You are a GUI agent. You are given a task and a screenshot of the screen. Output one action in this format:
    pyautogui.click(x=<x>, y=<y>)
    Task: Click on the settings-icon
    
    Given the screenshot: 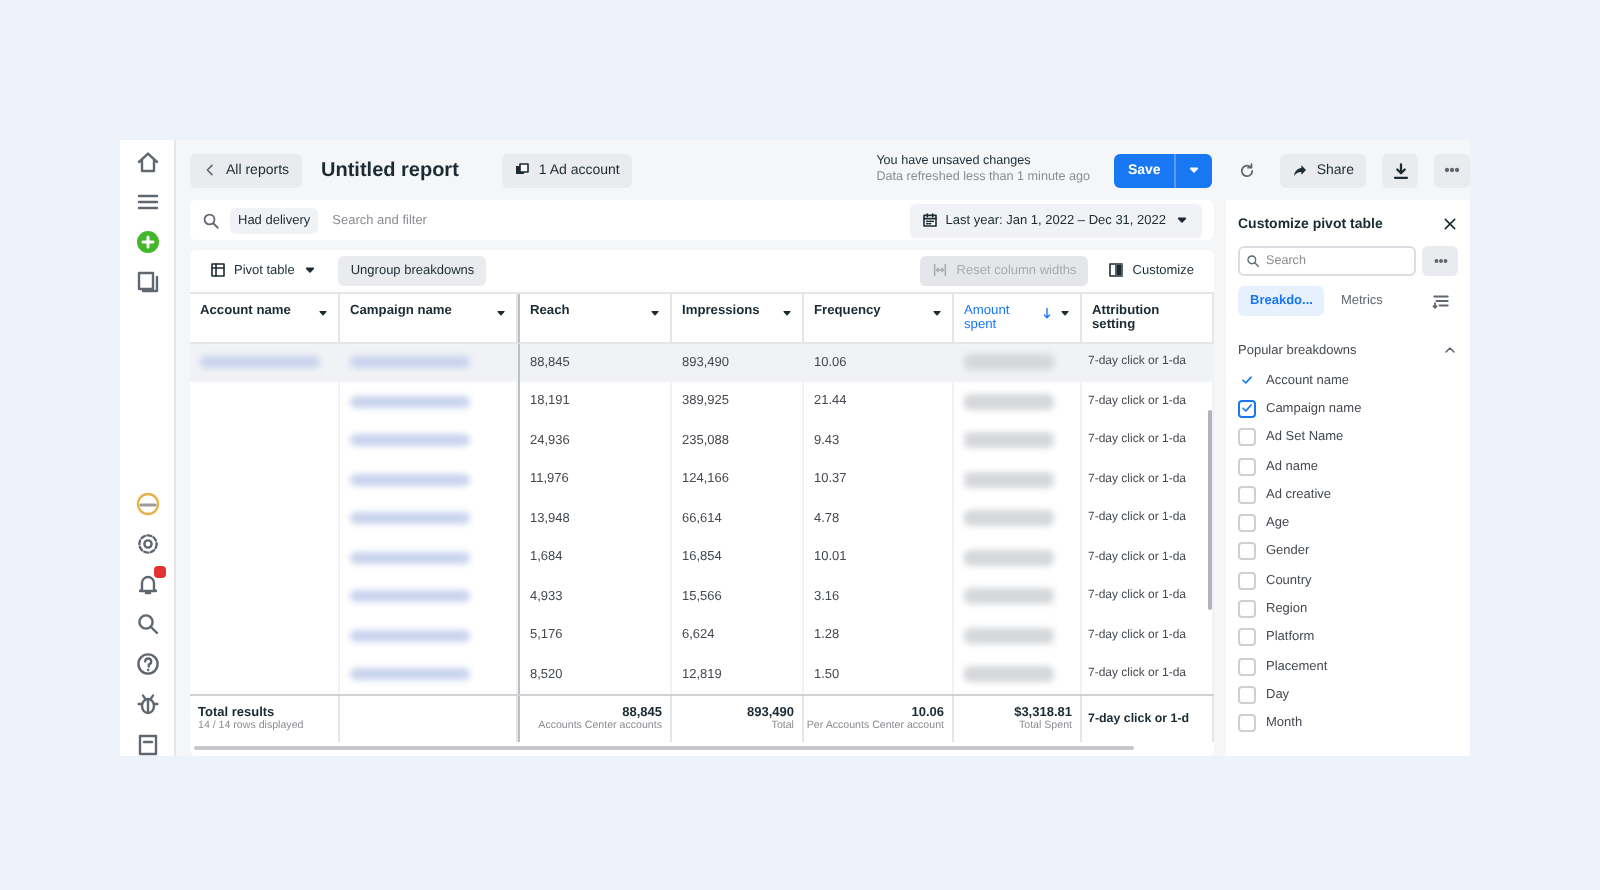 What is the action you would take?
    pyautogui.click(x=147, y=544)
    